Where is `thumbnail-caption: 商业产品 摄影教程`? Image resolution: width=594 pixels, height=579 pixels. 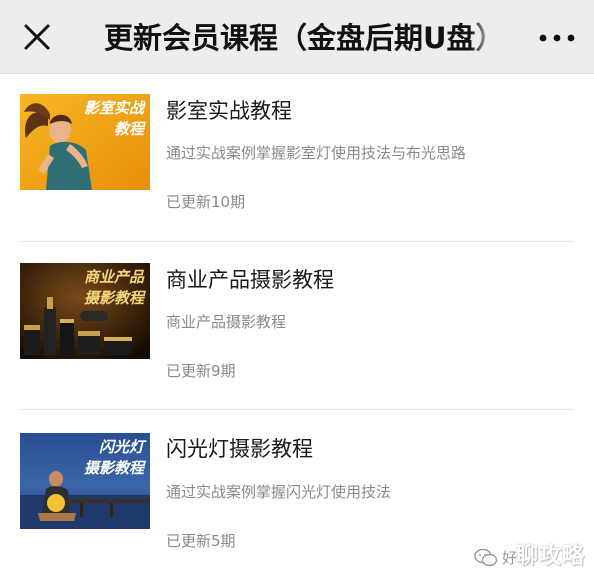
thumbnail-caption: 商业产品 摄影教程 is located at coordinates (114, 288).